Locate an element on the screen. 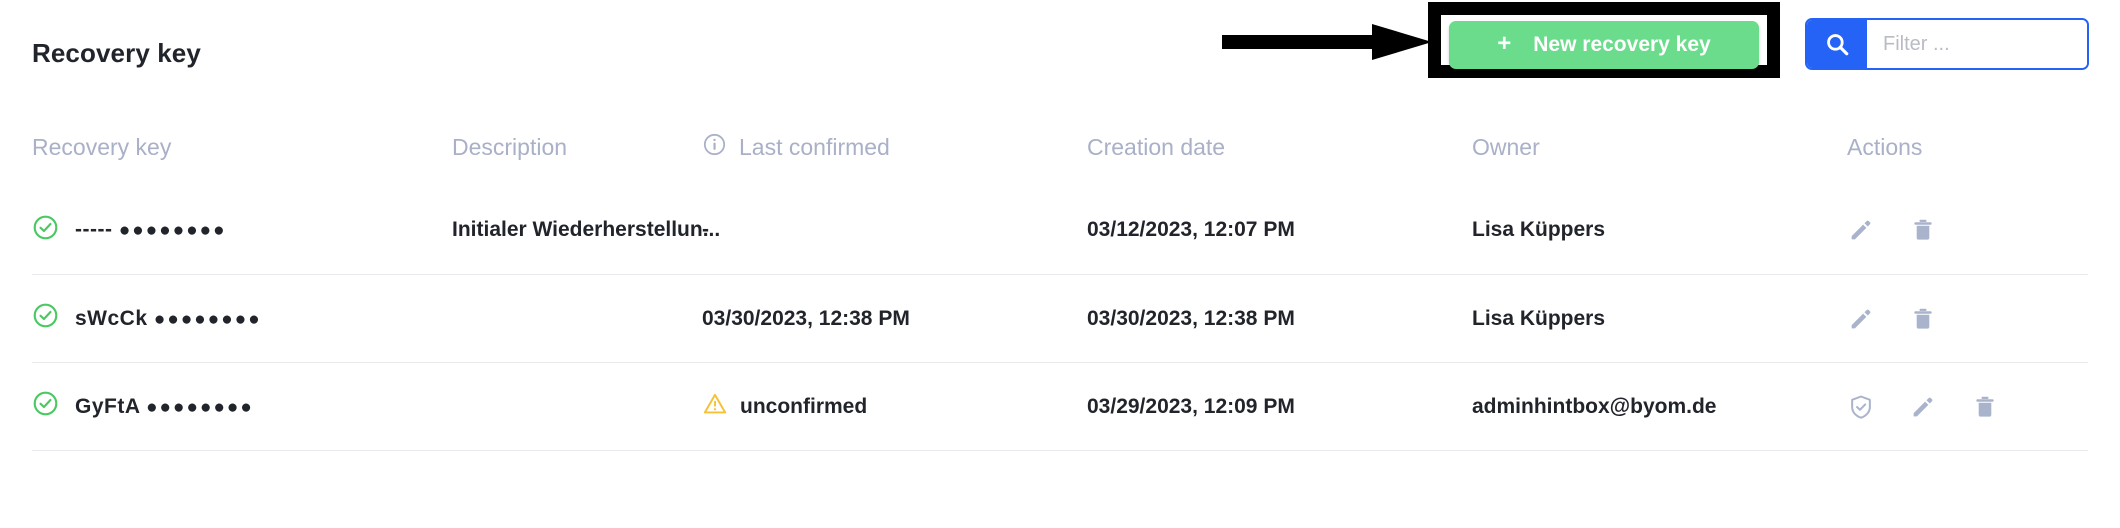 The height and width of the screenshot is (528, 2120). cell-recovery-key: sWcCk ●●●●●●●● is located at coordinates (242, 318).